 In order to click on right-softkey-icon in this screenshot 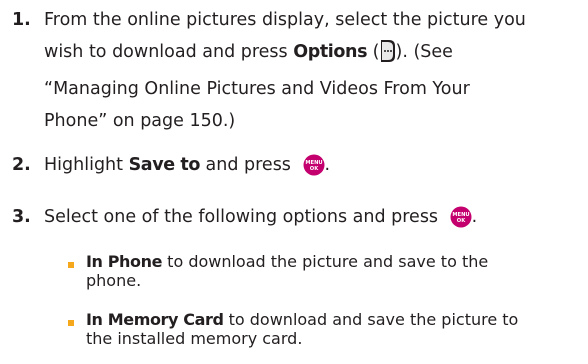, I will do `click(387, 56)`.